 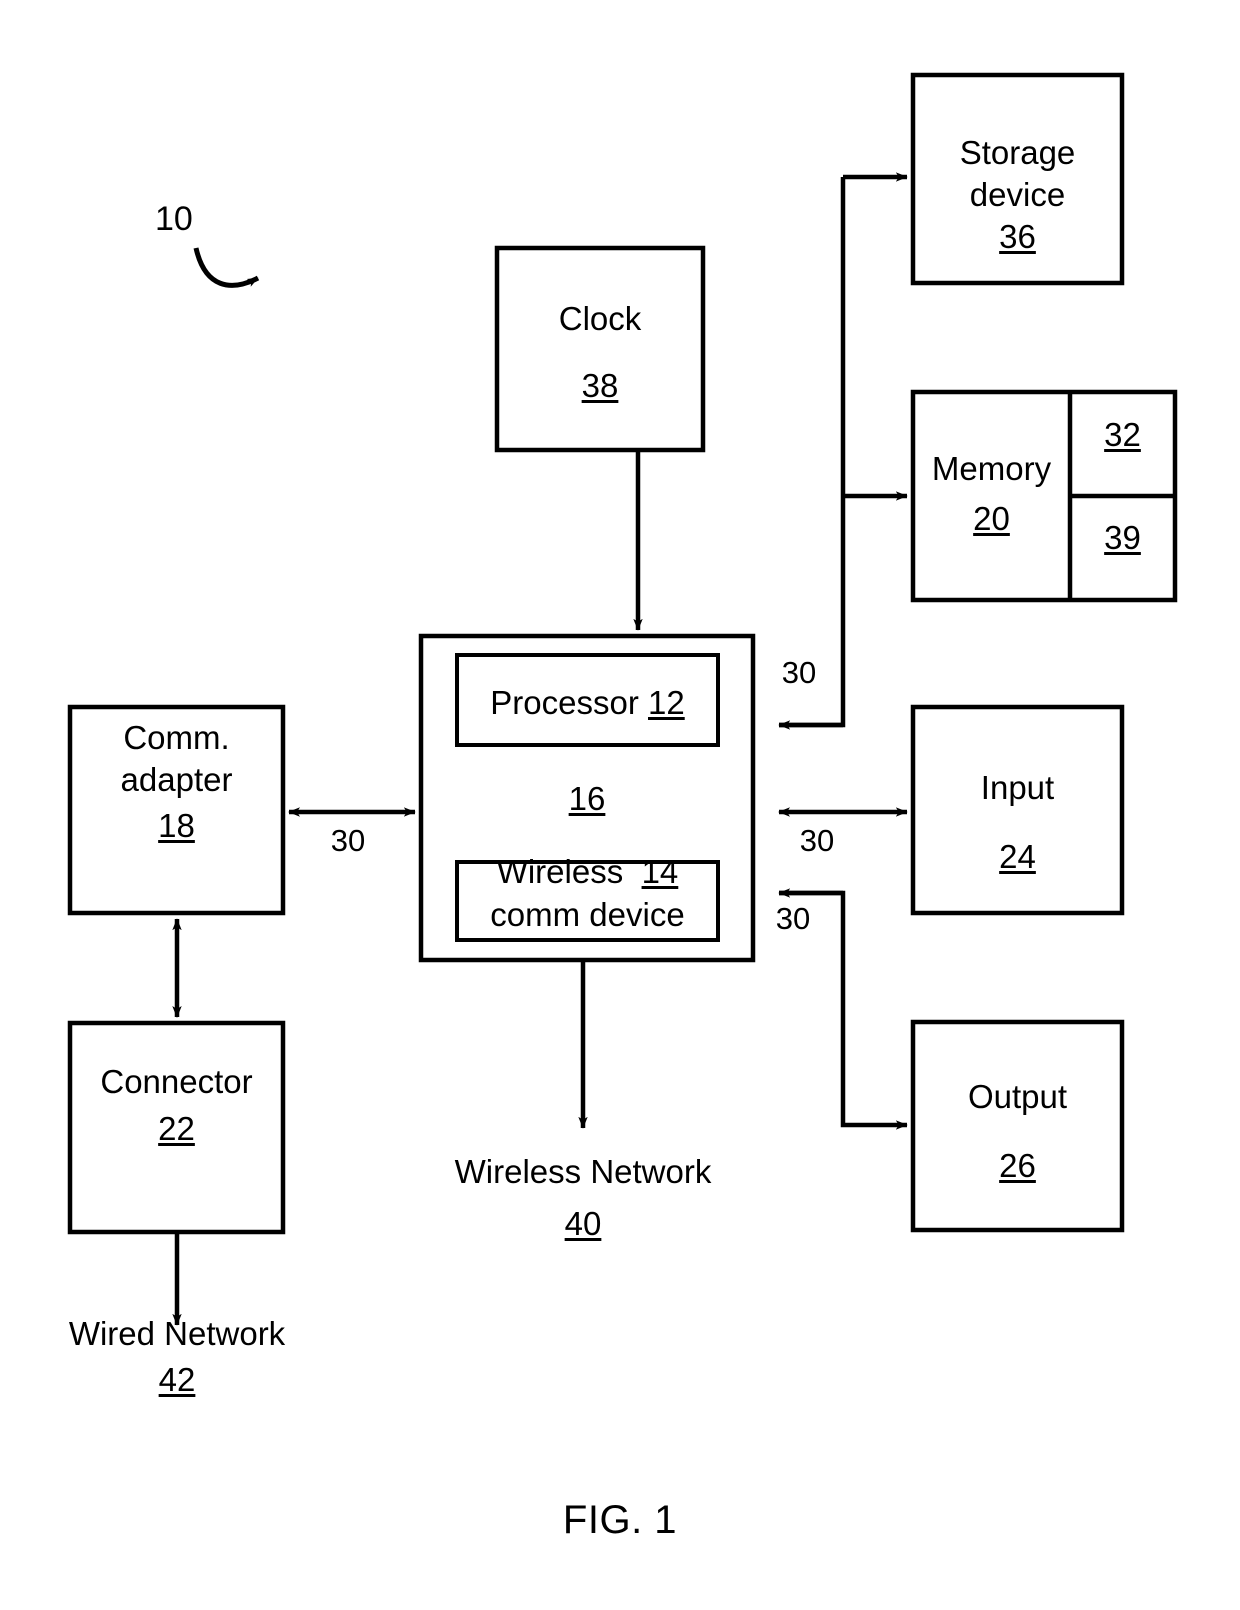 What do you see at coordinates (1122, 537) in the screenshot?
I see `memory-cell-bottom-ref: 39` at bounding box center [1122, 537].